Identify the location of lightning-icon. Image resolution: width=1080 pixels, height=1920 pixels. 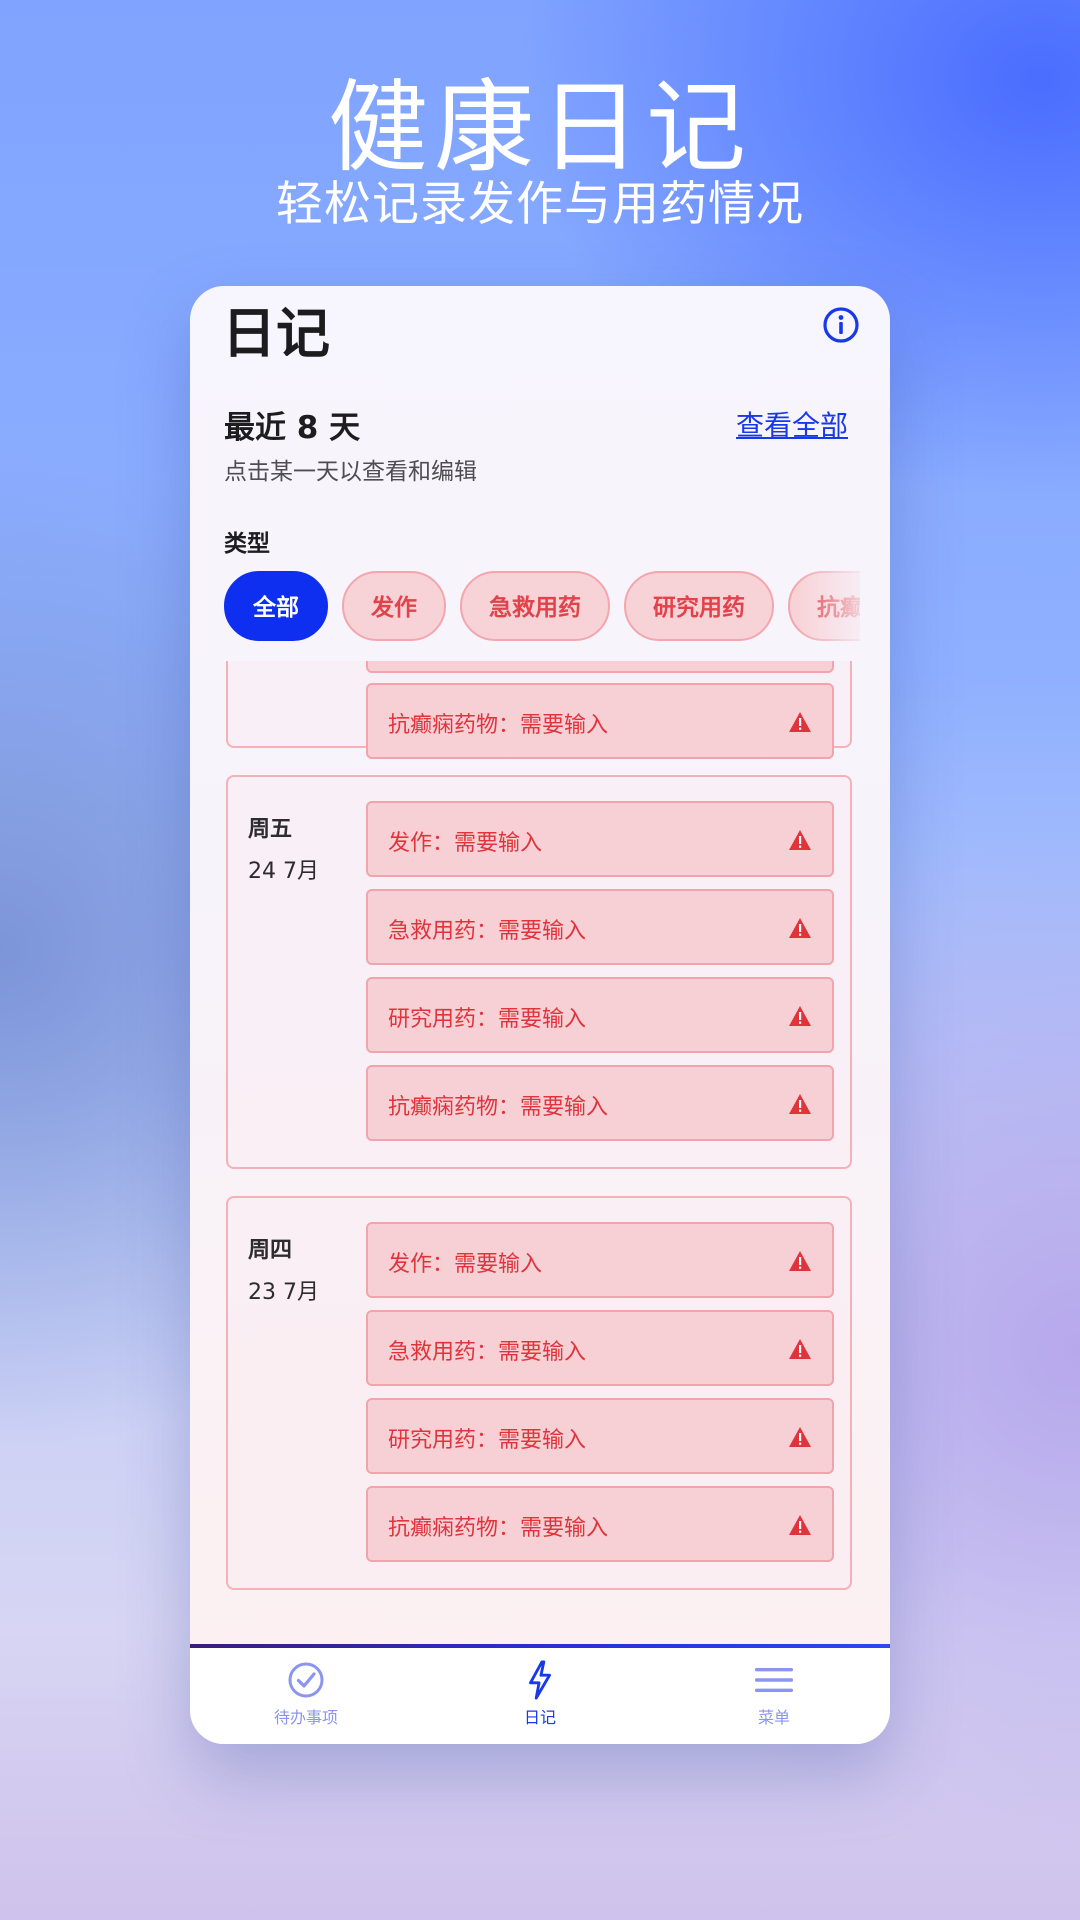
(540, 1680).